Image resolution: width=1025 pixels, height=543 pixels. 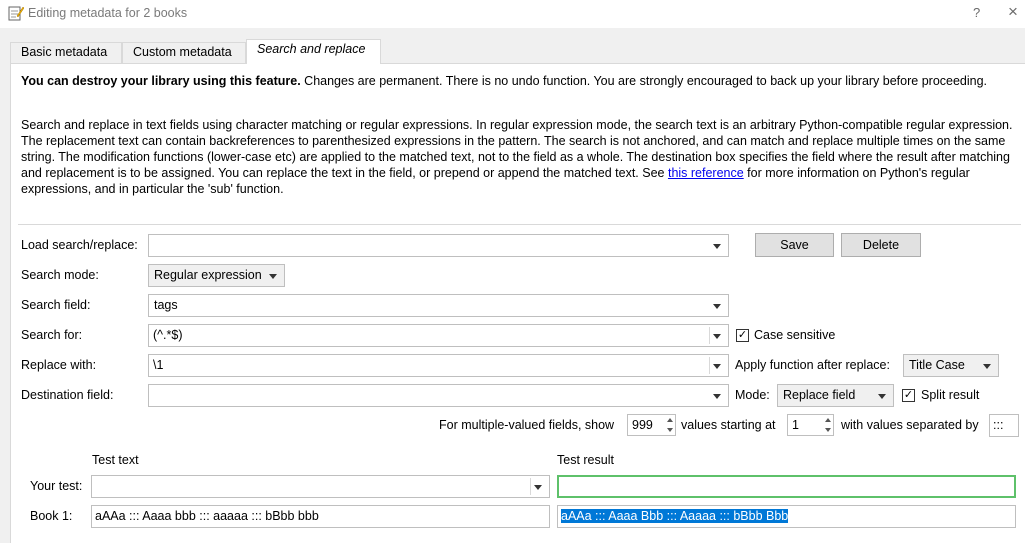 What do you see at coordinates (810, 425) in the screenshot?
I see `multi-start-spinbox: 1` at bounding box center [810, 425].